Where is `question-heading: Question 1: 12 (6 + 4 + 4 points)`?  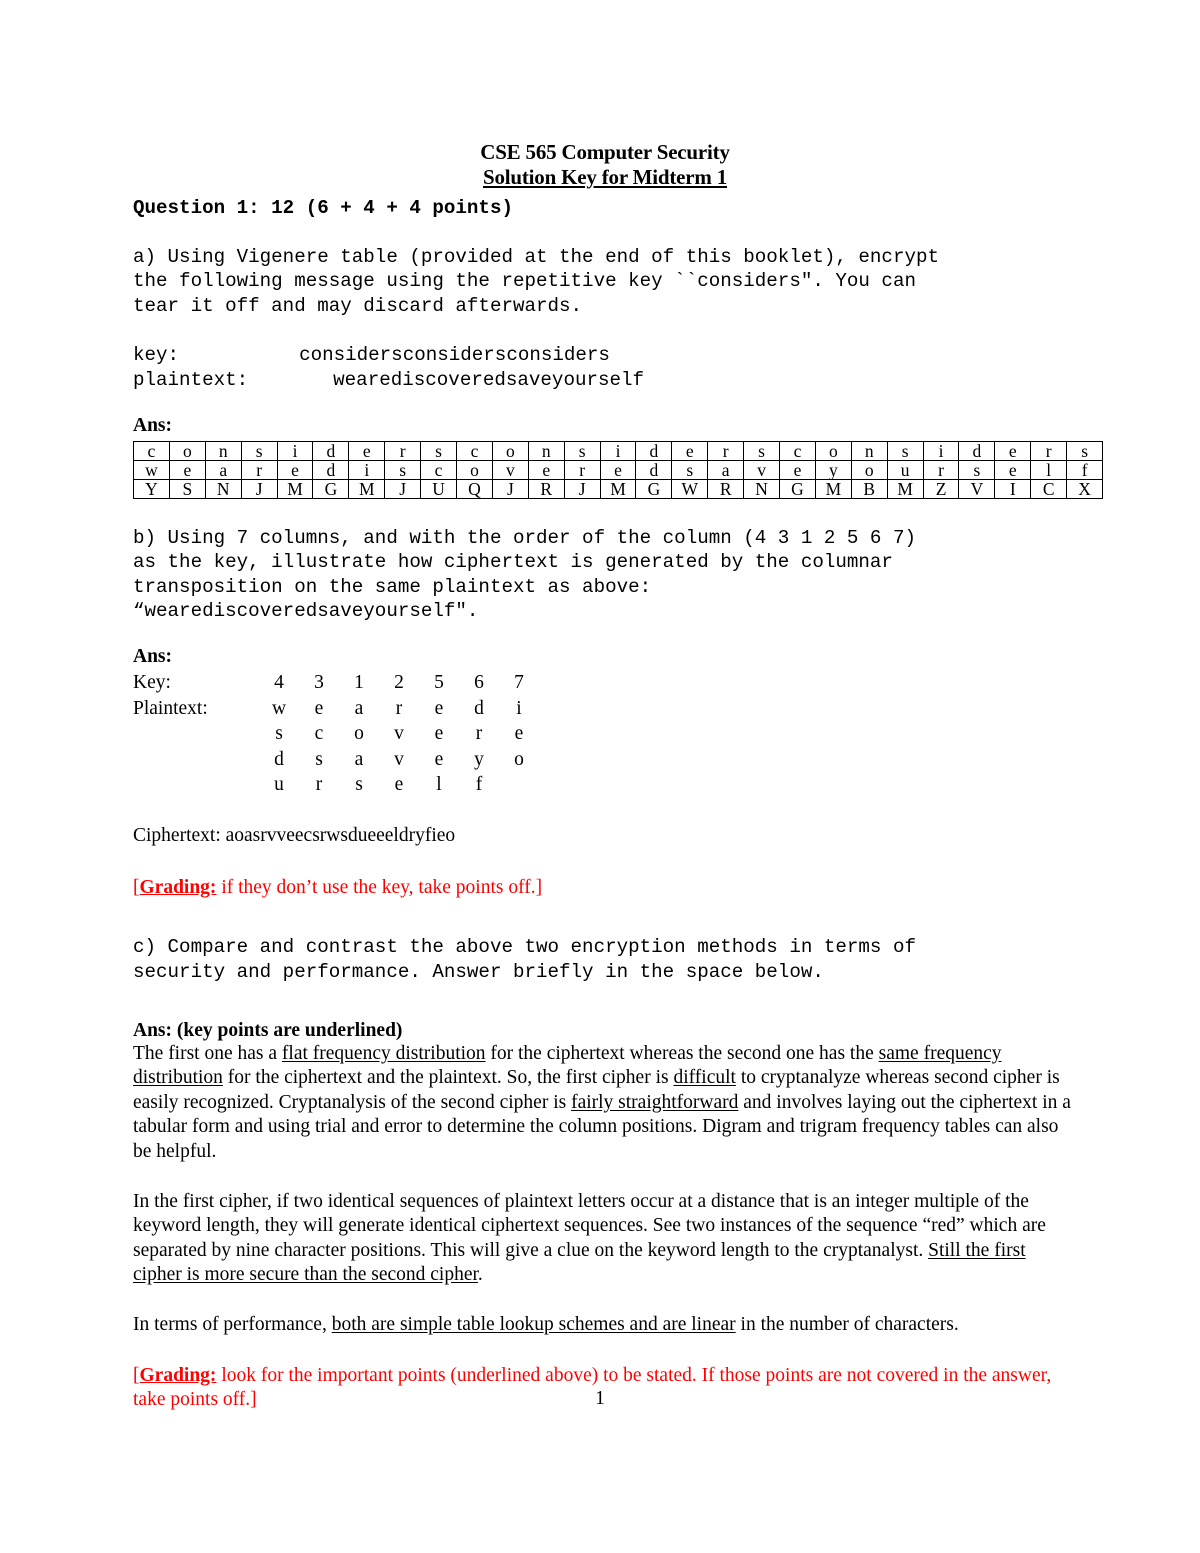
question-heading: Question 1: 12 (6 + 4 + 4 points) is located at coordinates (323, 208).